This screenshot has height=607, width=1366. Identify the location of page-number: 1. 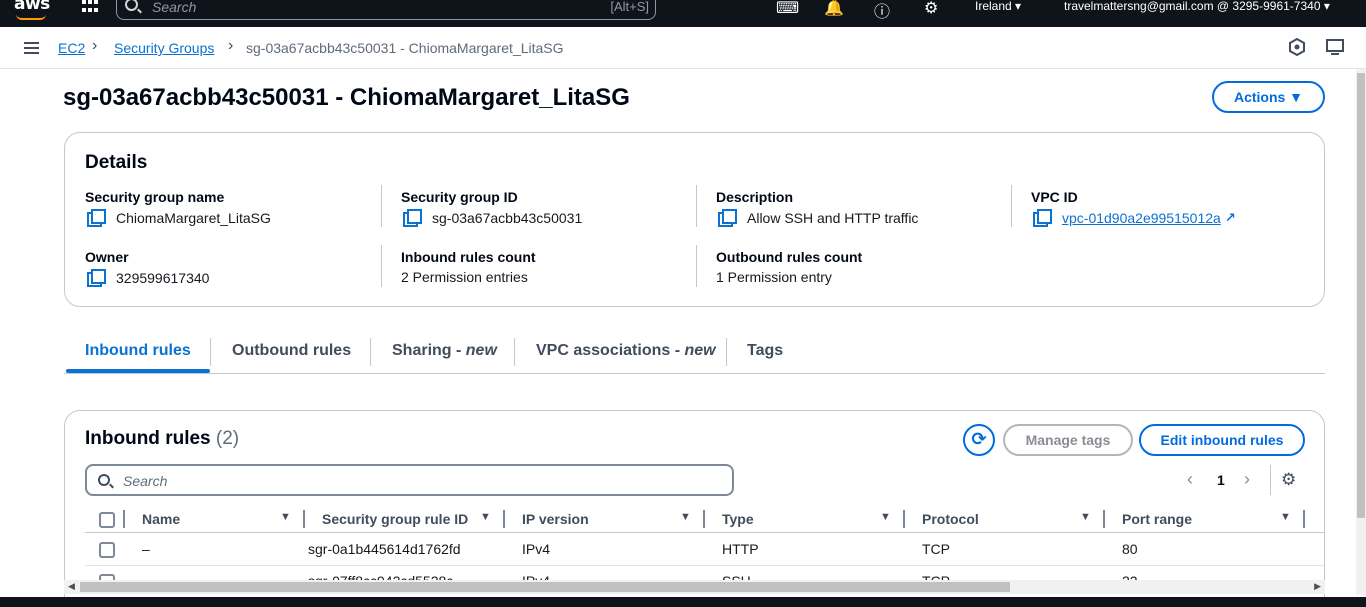
(1221, 480).